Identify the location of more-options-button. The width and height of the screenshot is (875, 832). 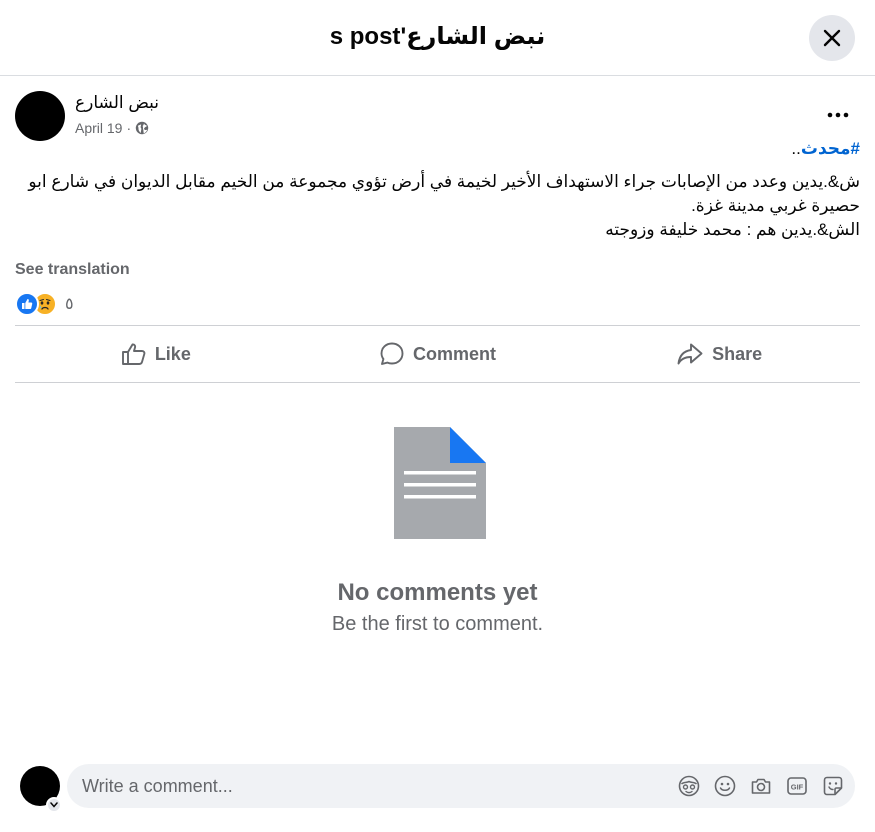
(838, 115).